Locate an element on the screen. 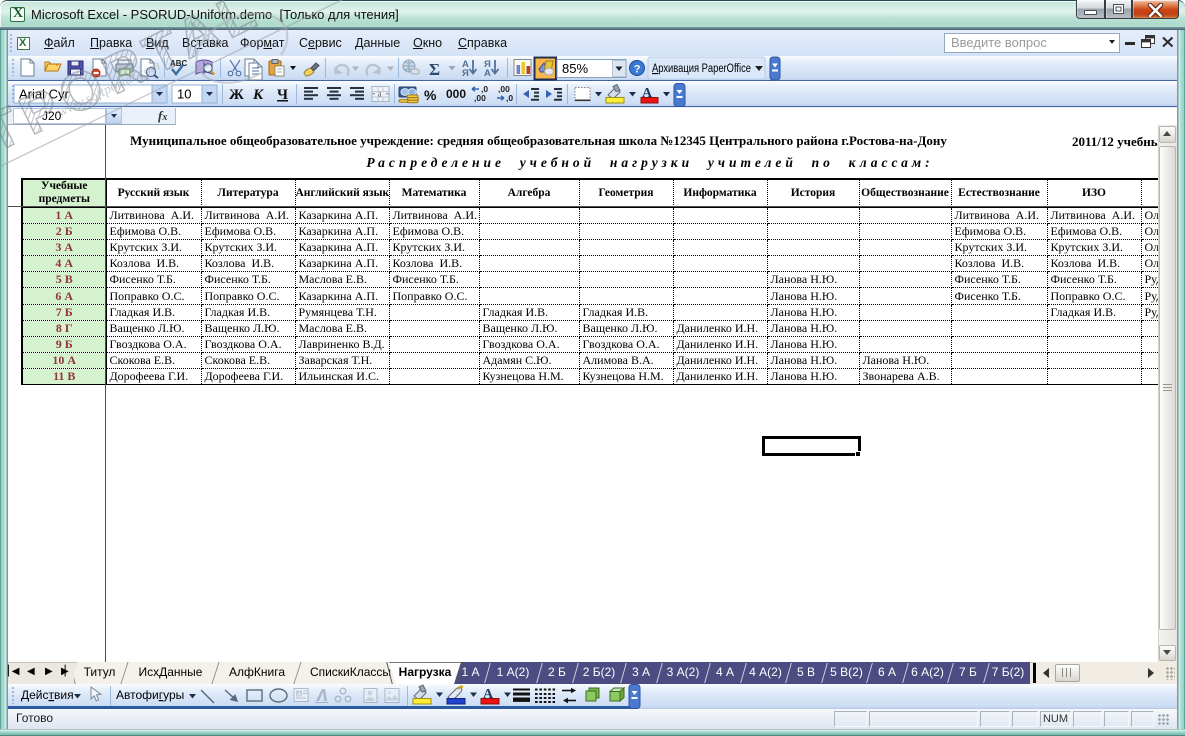 Image resolution: width=1185 pixels, height=736 pixels. svg-text: Ч is located at coordinates (282, 95).